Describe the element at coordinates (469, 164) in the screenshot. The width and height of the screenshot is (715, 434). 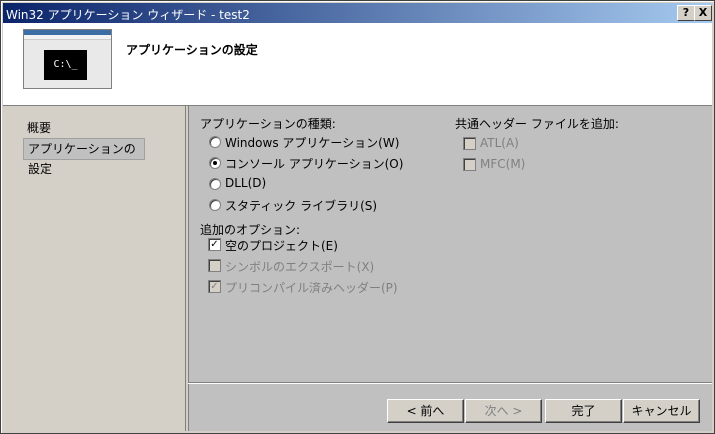
I see `checkbox-mfc` at that location.